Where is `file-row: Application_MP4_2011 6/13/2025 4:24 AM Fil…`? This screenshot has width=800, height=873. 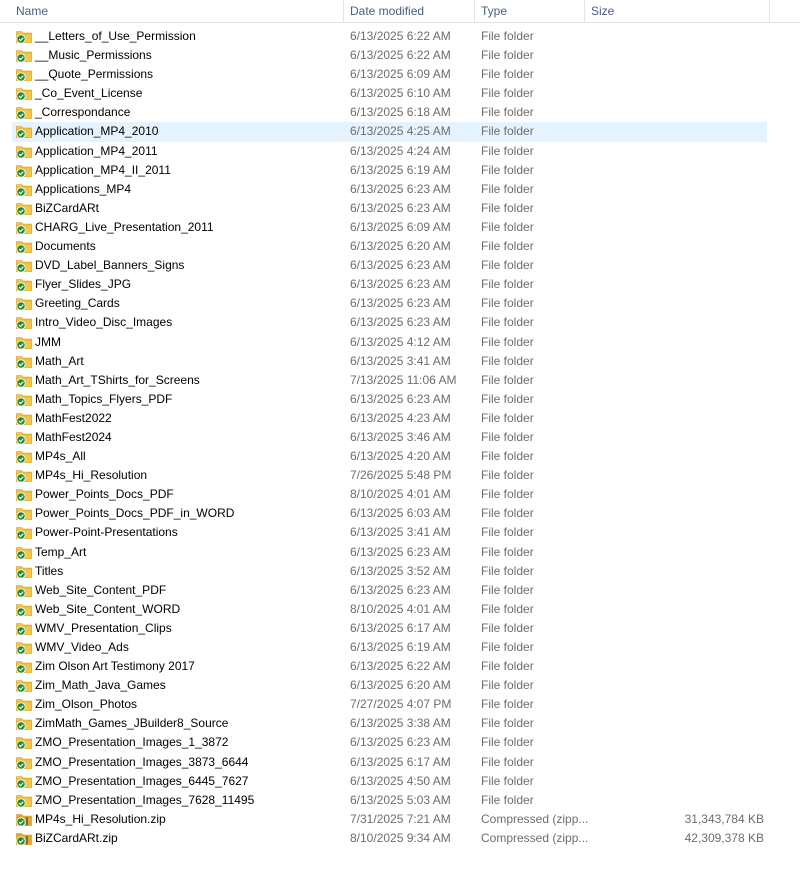 file-row: Application_MP4_2011 6/13/2025 4:24 AM Fil… is located at coordinates (400, 151).